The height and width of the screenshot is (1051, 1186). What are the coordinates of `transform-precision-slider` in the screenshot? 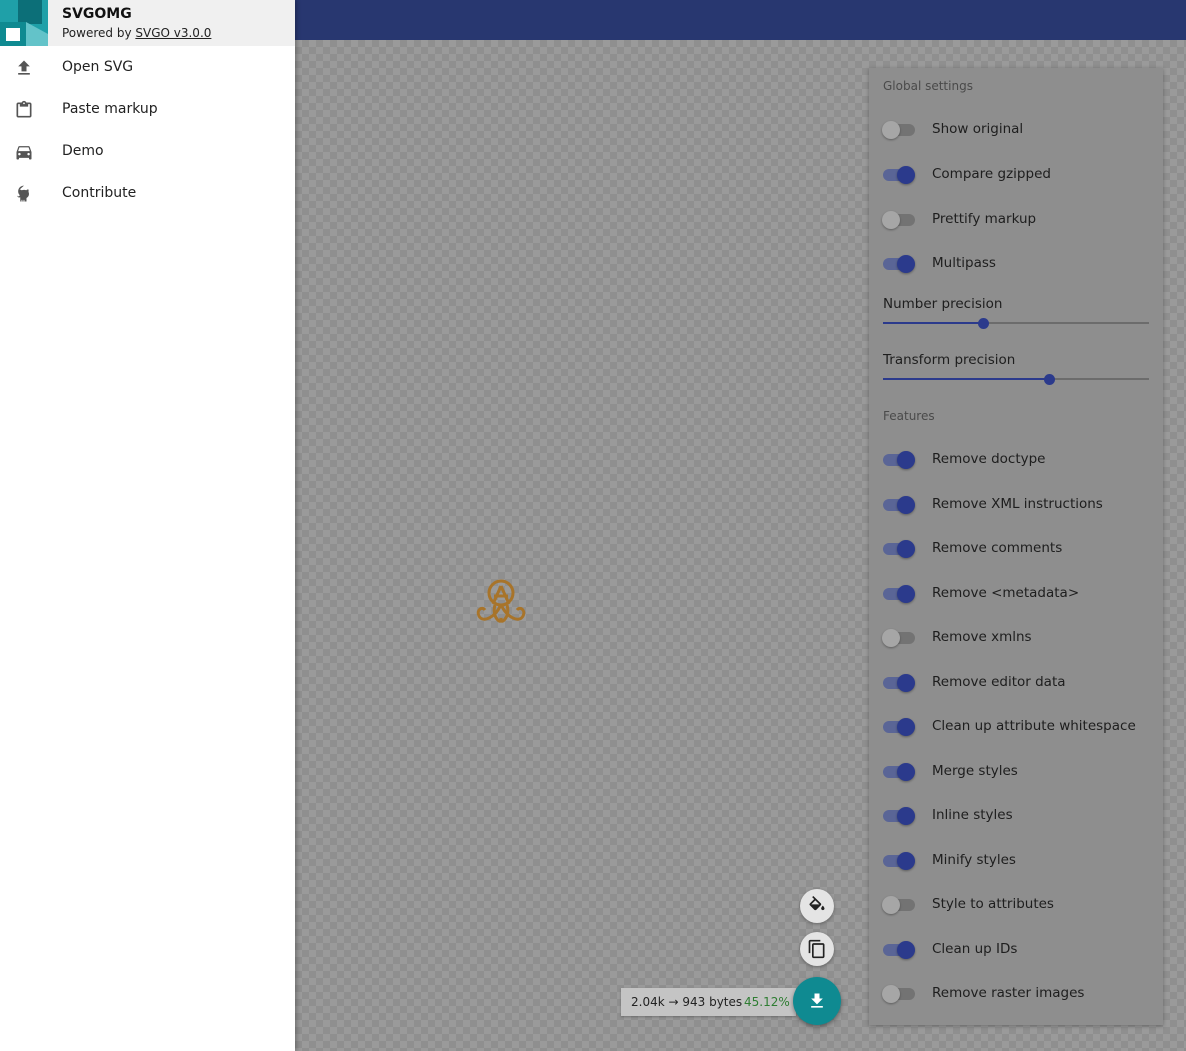 It's located at (1016, 379).